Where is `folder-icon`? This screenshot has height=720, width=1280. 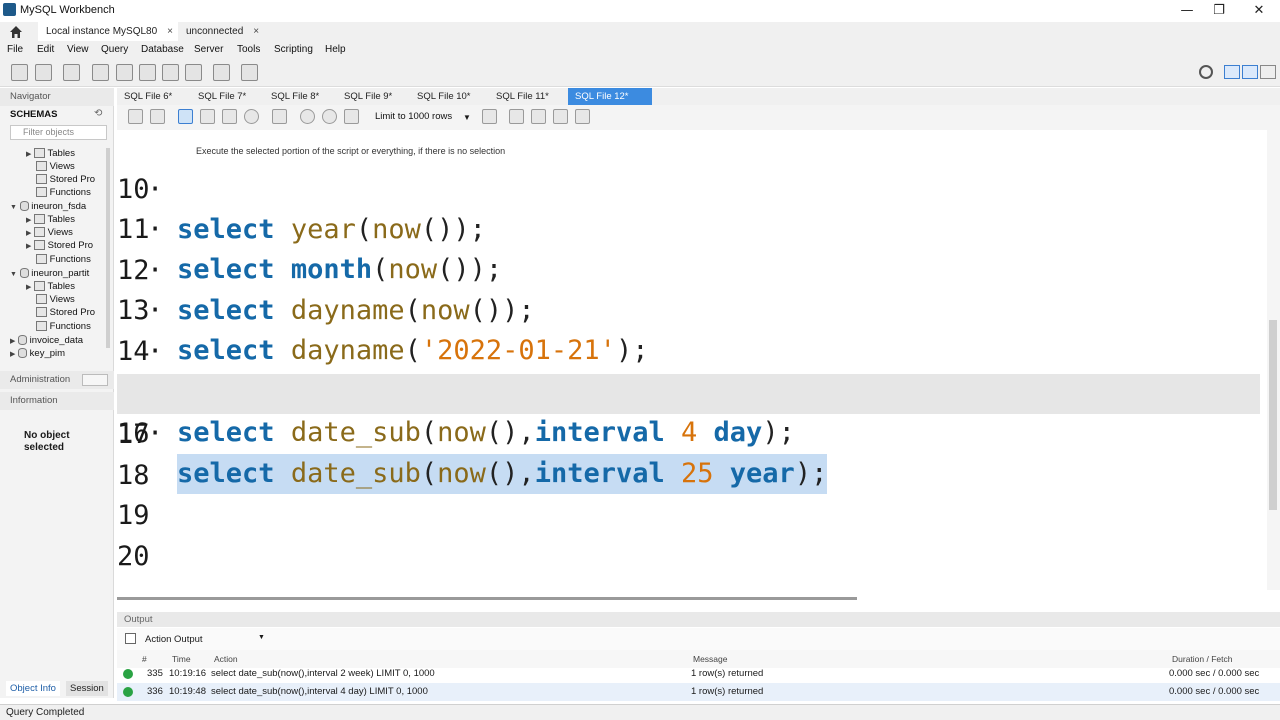
folder-icon is located at coordinates (41, 312).